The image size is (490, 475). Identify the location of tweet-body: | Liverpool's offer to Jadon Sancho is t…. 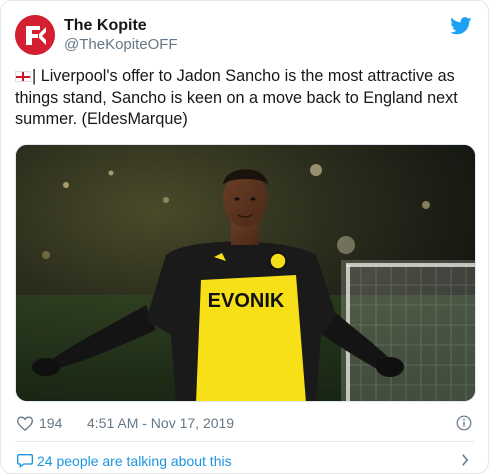
(236, 97).